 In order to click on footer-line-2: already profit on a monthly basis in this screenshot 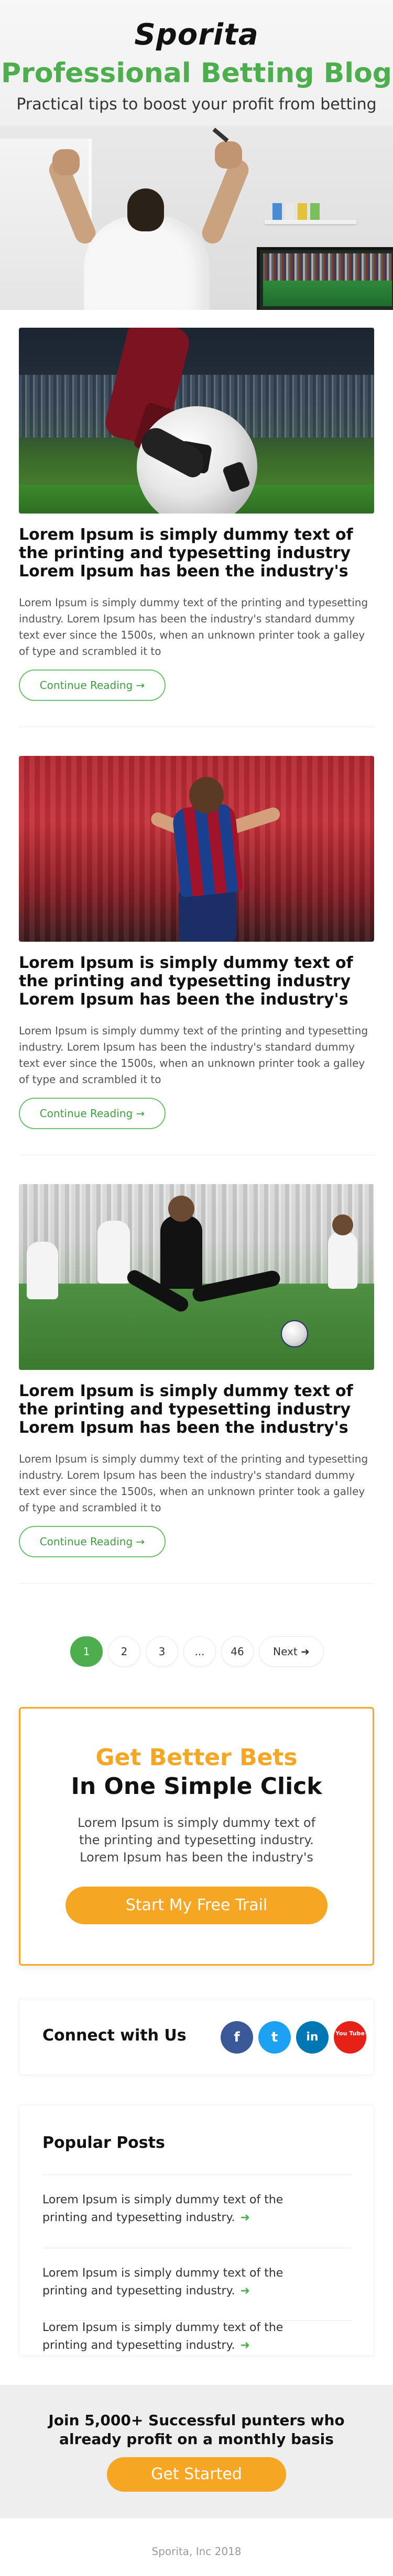, I will do `click(196, 2439)`.